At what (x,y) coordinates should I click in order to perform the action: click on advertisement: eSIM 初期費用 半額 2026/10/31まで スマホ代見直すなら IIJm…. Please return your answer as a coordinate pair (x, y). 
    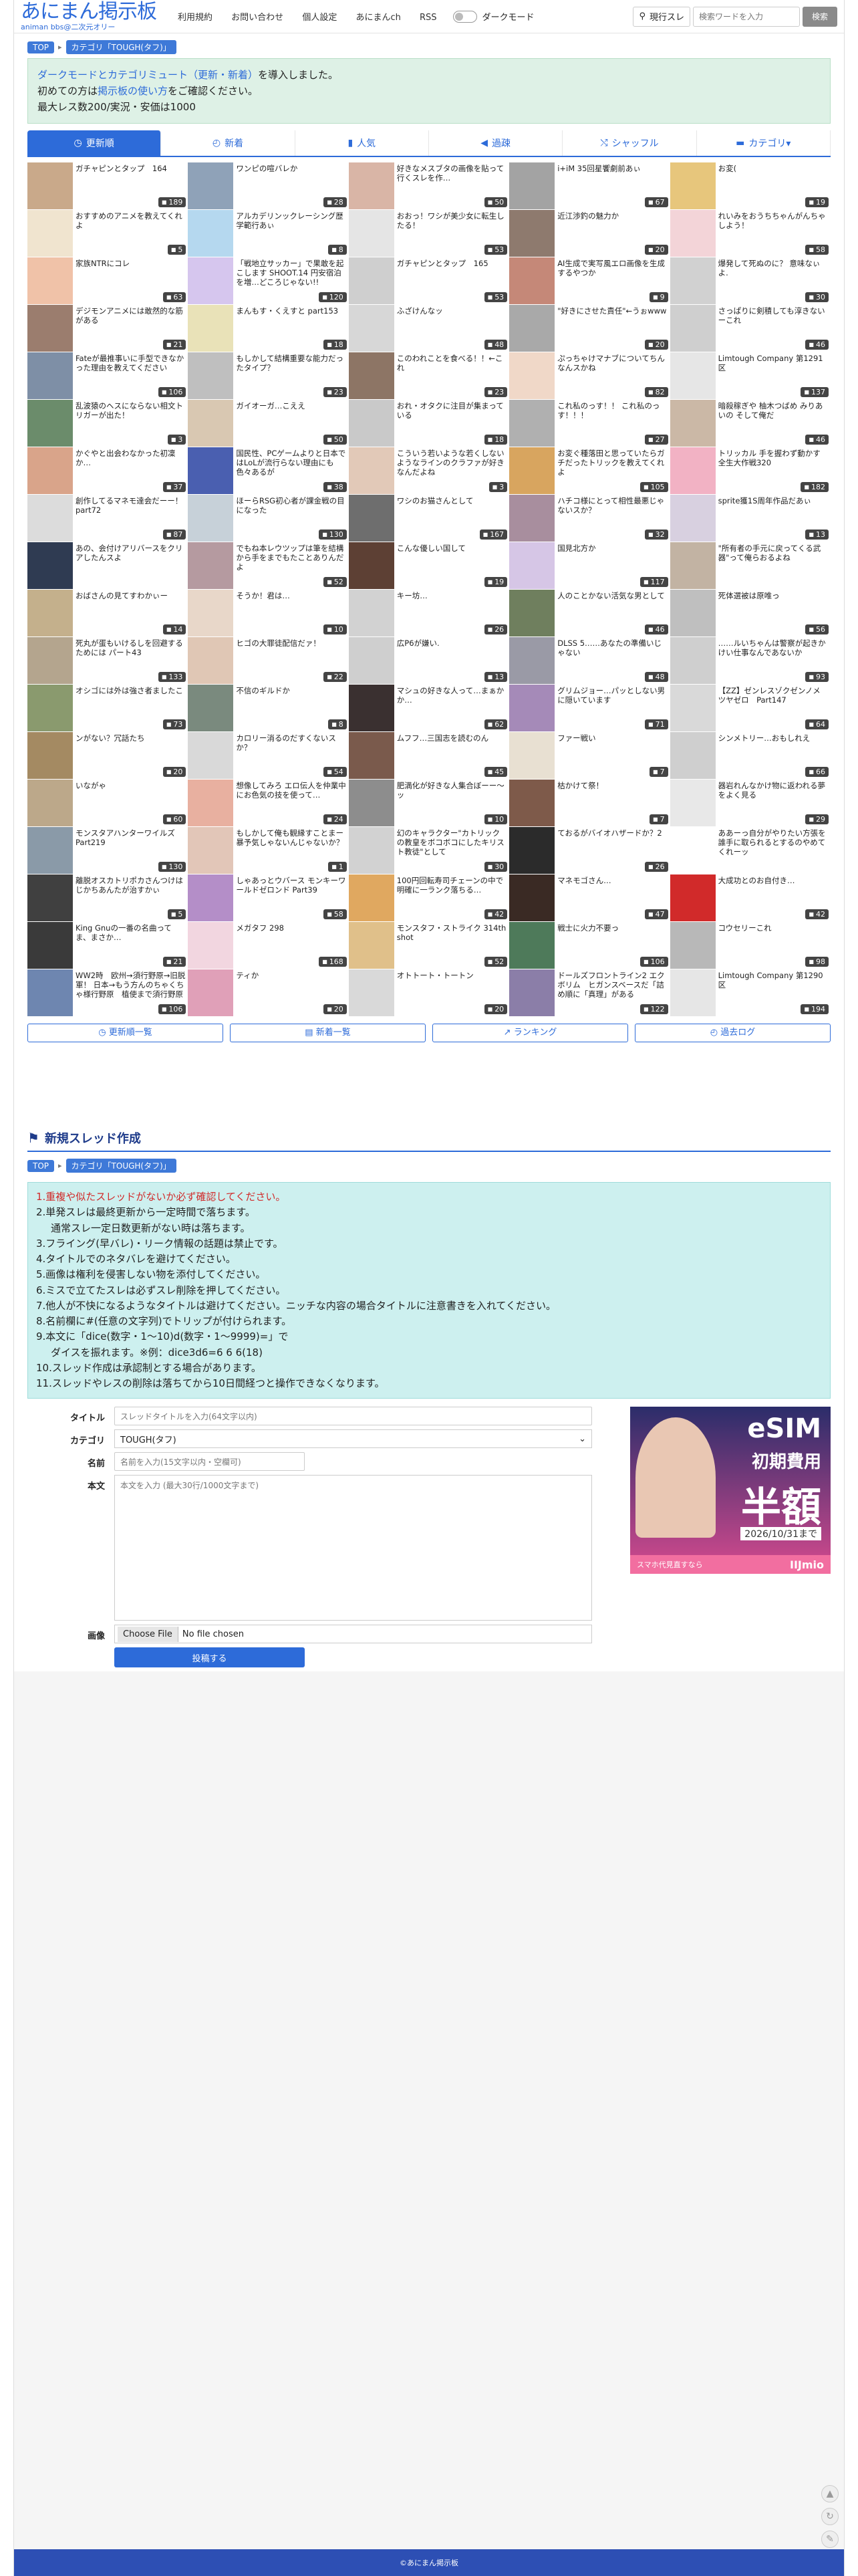
    Looking at the image, I should click on (730, 1490).